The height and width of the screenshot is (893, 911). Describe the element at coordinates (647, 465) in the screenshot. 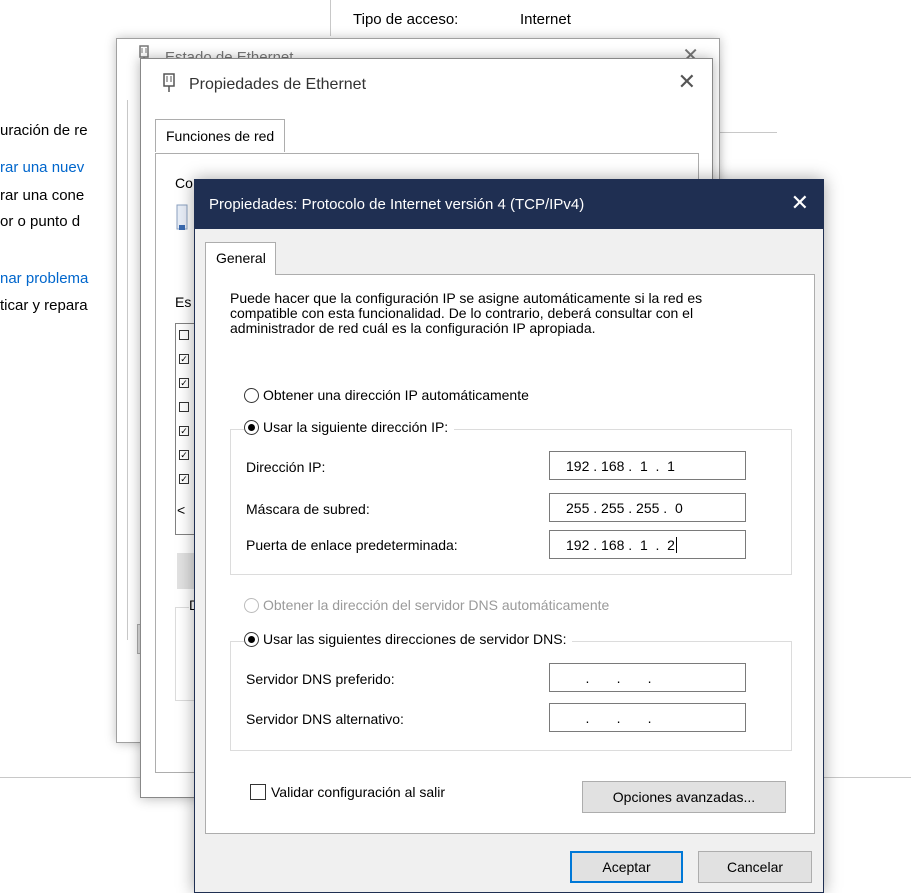

I see `ip-address-field: 192 . 168 . 1 . 1` at that location.